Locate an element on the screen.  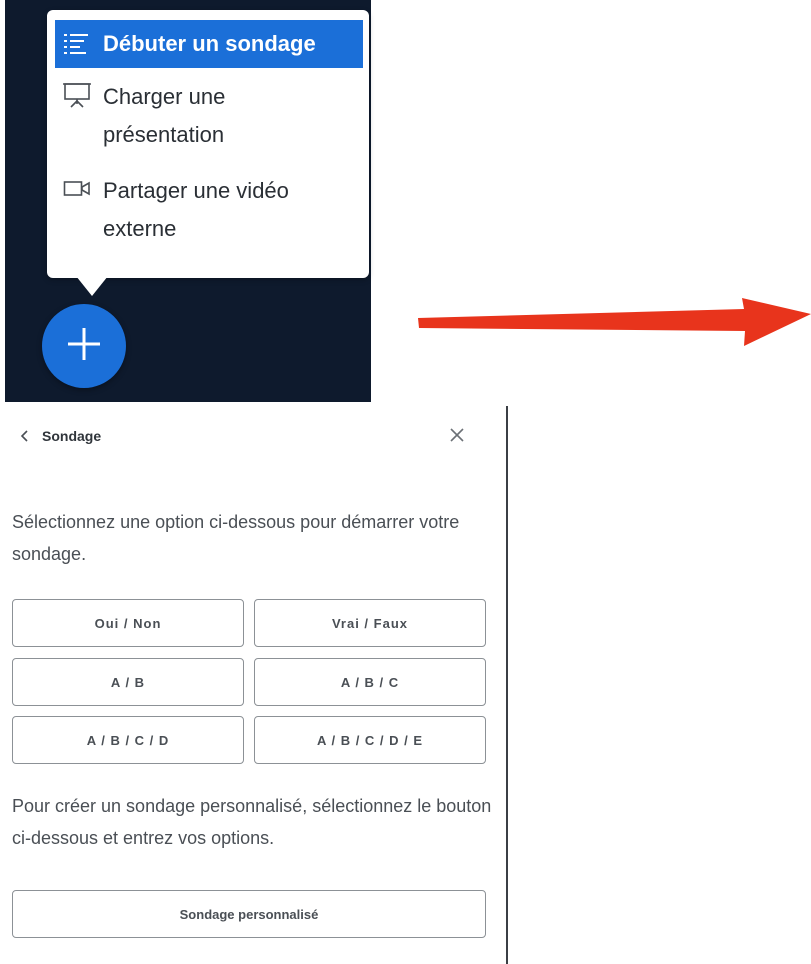
poll-header: Sondage is located at coordinates (248, 436).